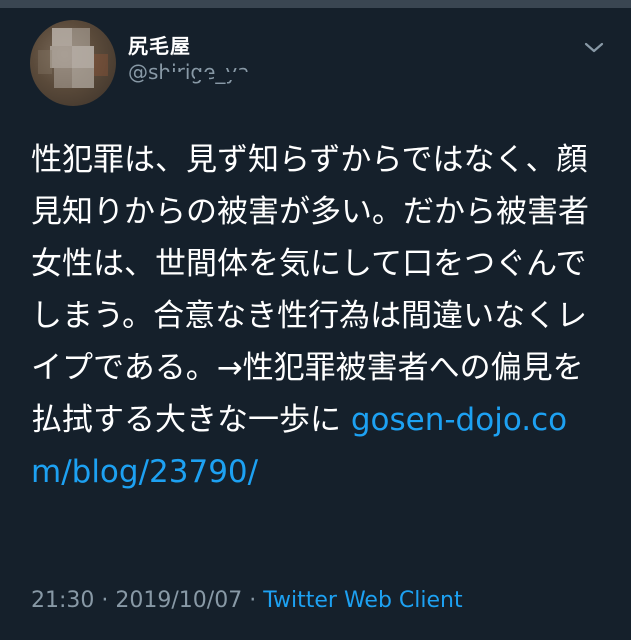 The image size is (631, 640). I want to click on display-name: 尻毛屋, so click(159, 44).